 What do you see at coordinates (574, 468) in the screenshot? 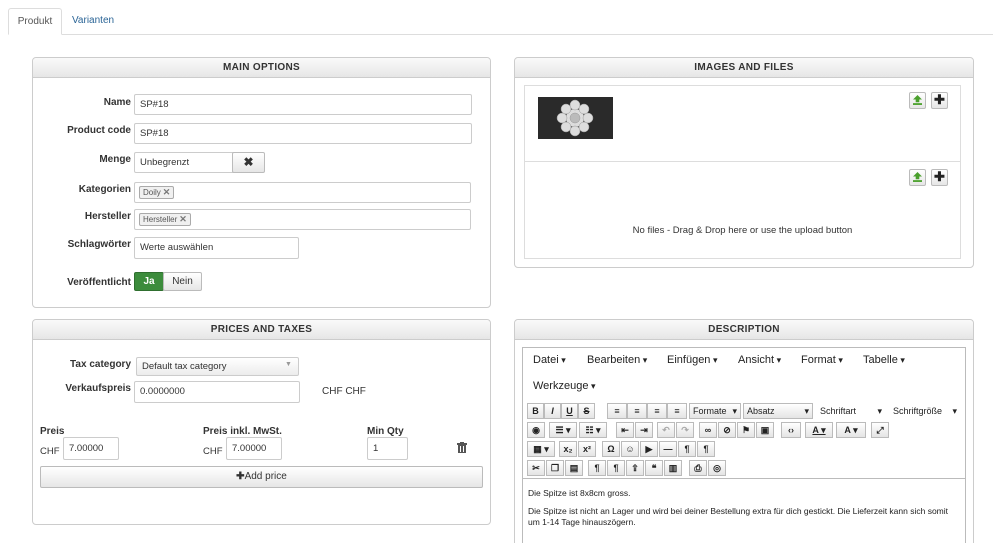
I see `paste-icon: ▤` at bounding box center [574, 468].